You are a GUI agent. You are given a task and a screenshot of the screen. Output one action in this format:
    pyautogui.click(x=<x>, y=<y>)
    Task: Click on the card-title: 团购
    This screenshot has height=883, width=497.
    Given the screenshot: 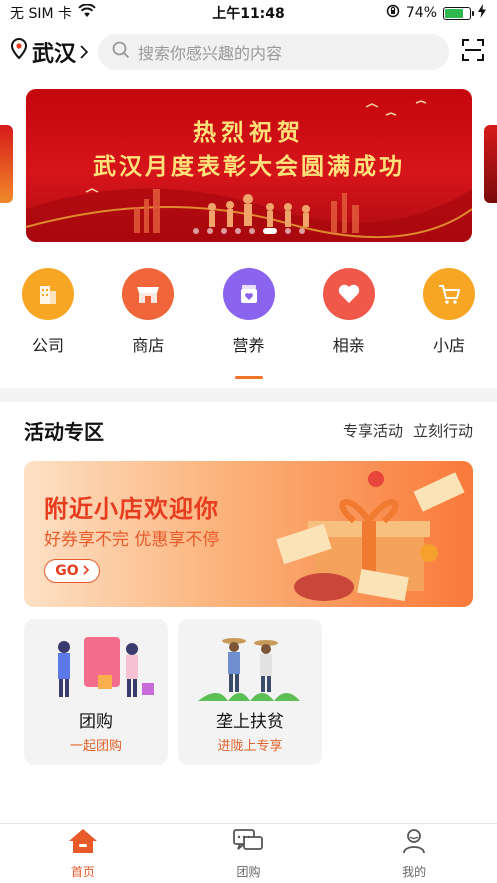 What is the action you would take?
    pyautogui.click(x=96, y=722)
    